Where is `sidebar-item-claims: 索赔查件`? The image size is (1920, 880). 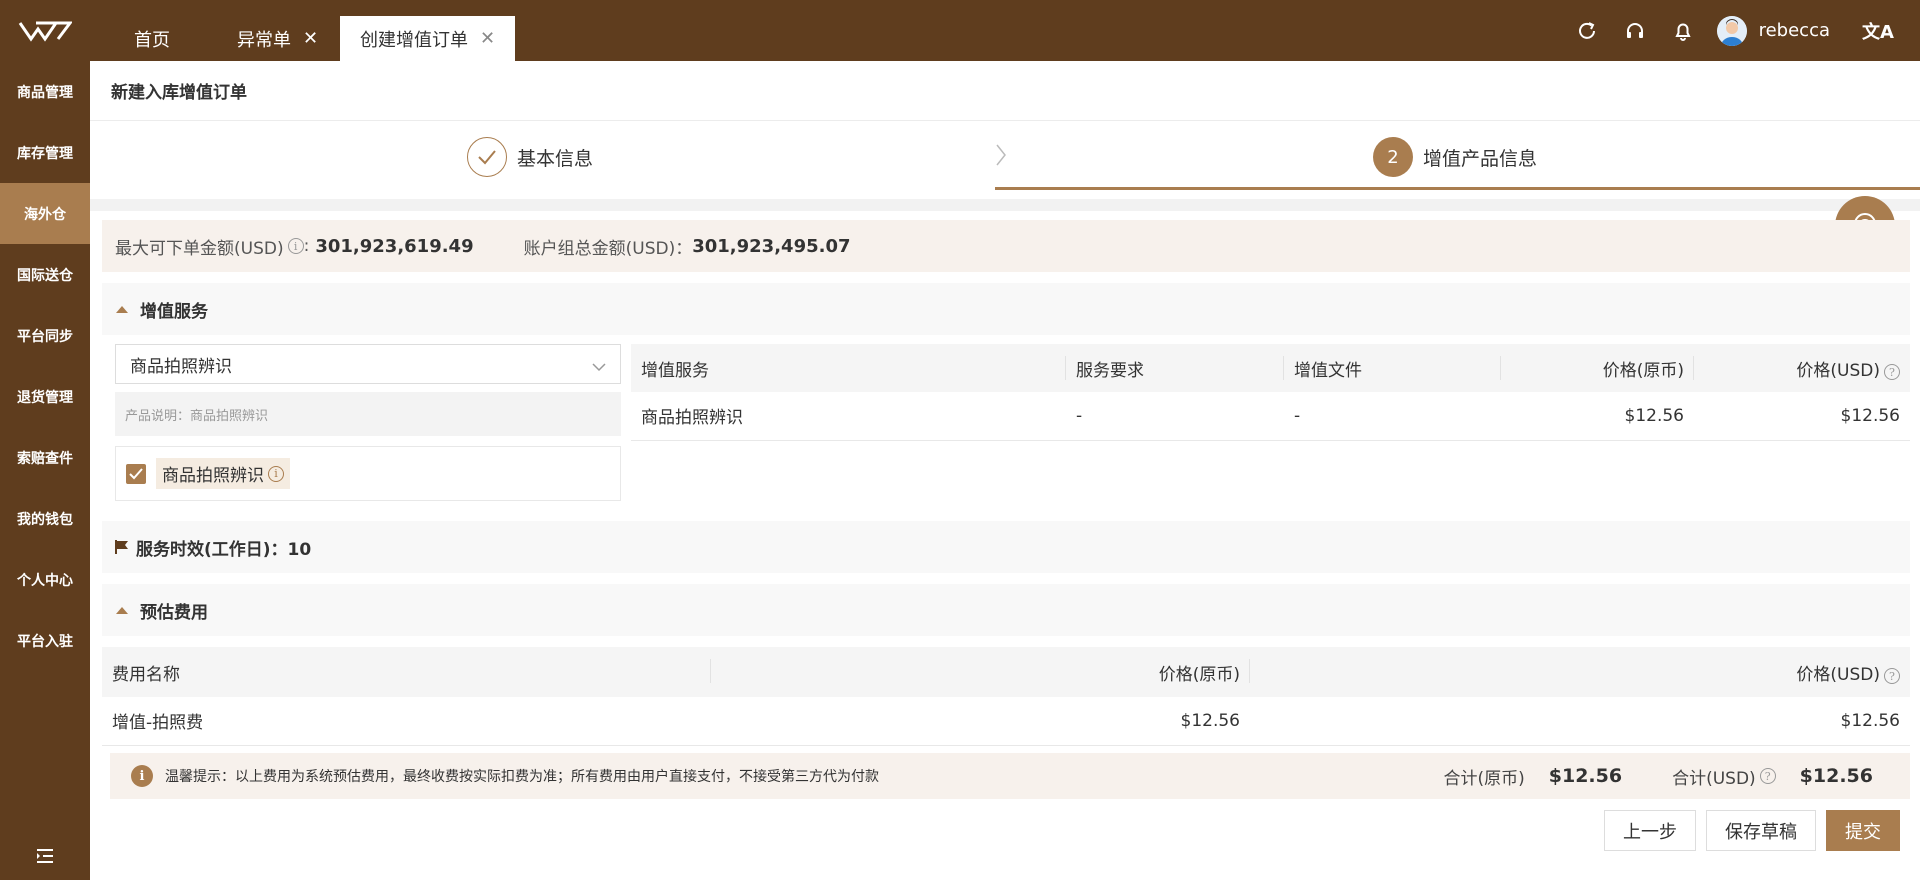
sidebar-item-claims: 索赔查件 is located at coordinates (45, 457).